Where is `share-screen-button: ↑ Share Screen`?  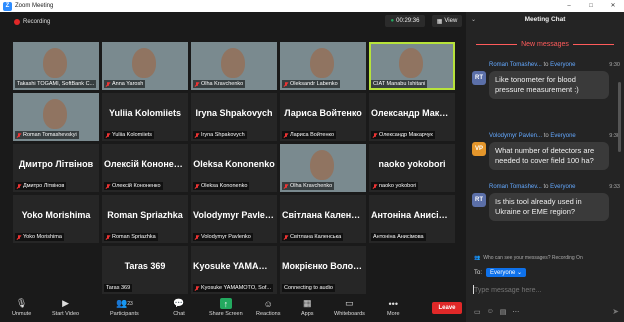
share-screen-button: ↑ Share Screen is located at coordinates (226, 307).